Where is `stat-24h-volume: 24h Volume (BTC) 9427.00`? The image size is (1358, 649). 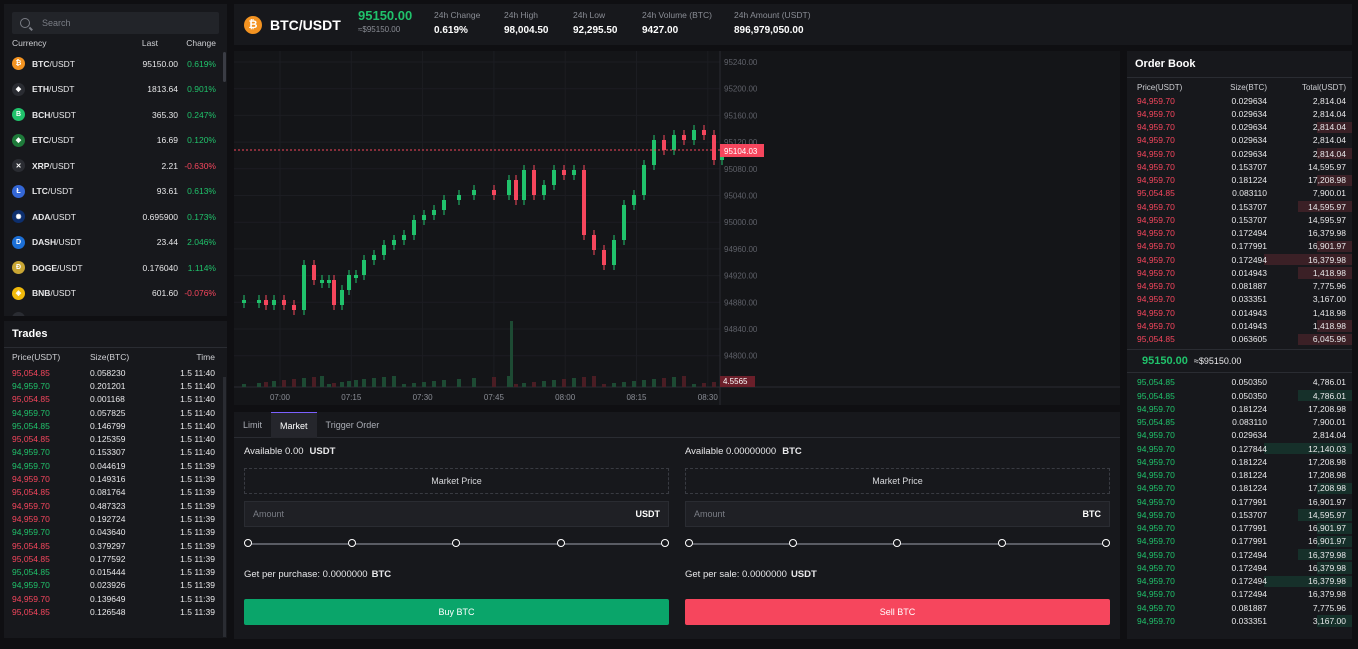
stat-24h-volume: 24h Volume (BTC) 9427.00 is located at coordinates (677, 23).